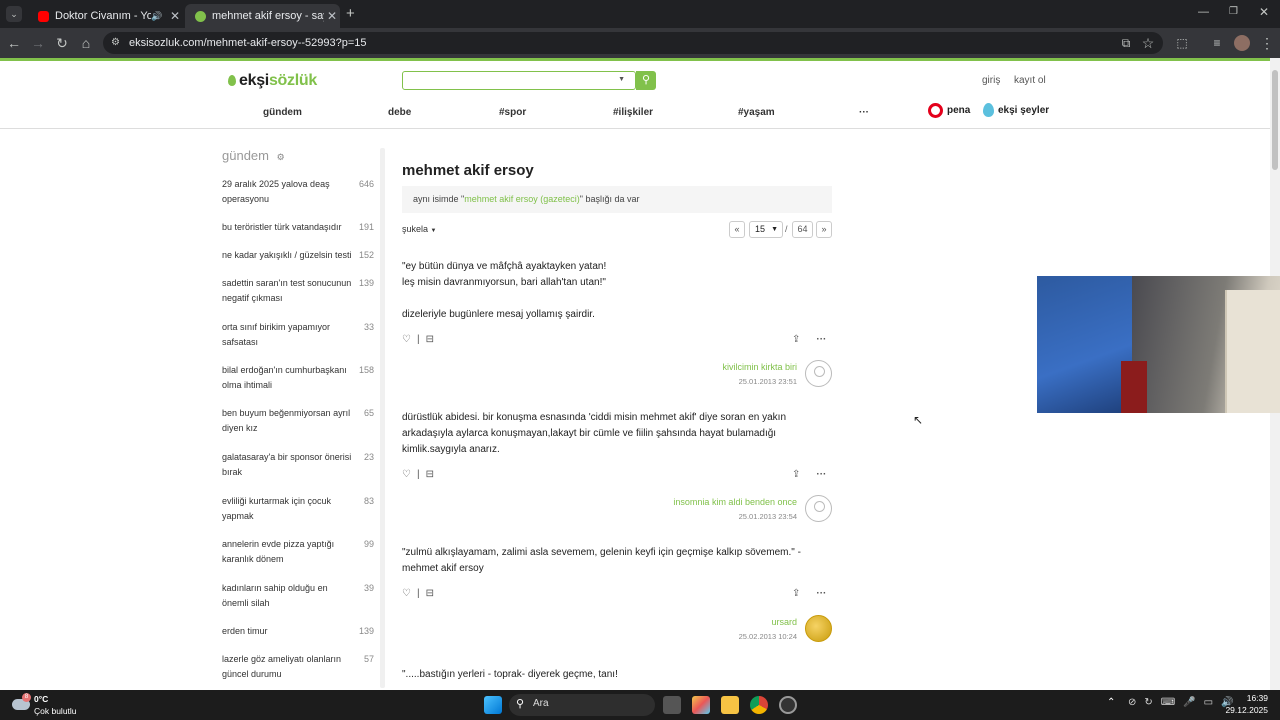 The width and height of the screenshot is (1280, 720). I want to click on pager-next-button: », so click(824, 229).